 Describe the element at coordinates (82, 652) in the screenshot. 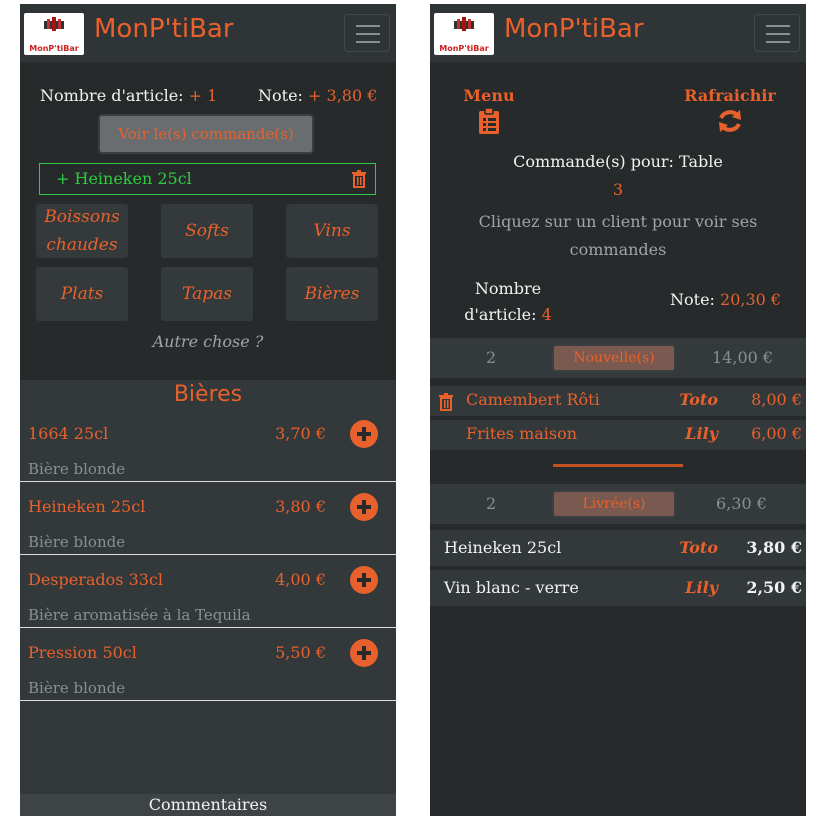

I see `product-name: Pression 50cl` at that location.